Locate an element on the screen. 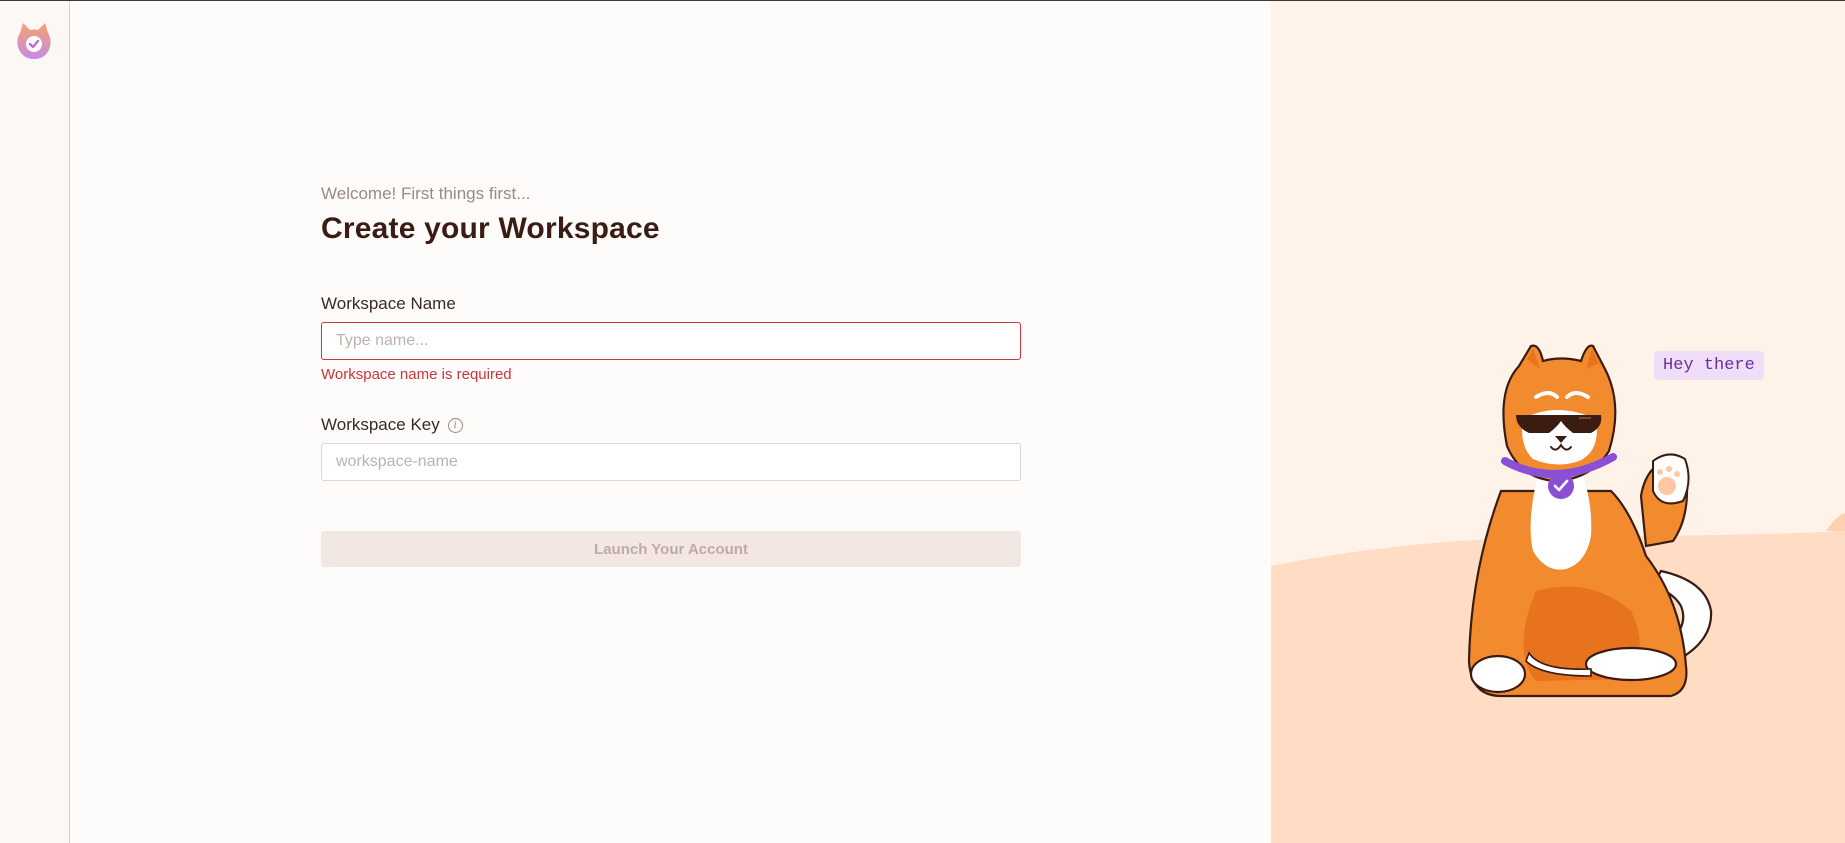 The height and width of the screenshot is (843, 1845). workspace-key-input is located at coordinates (671, 462).